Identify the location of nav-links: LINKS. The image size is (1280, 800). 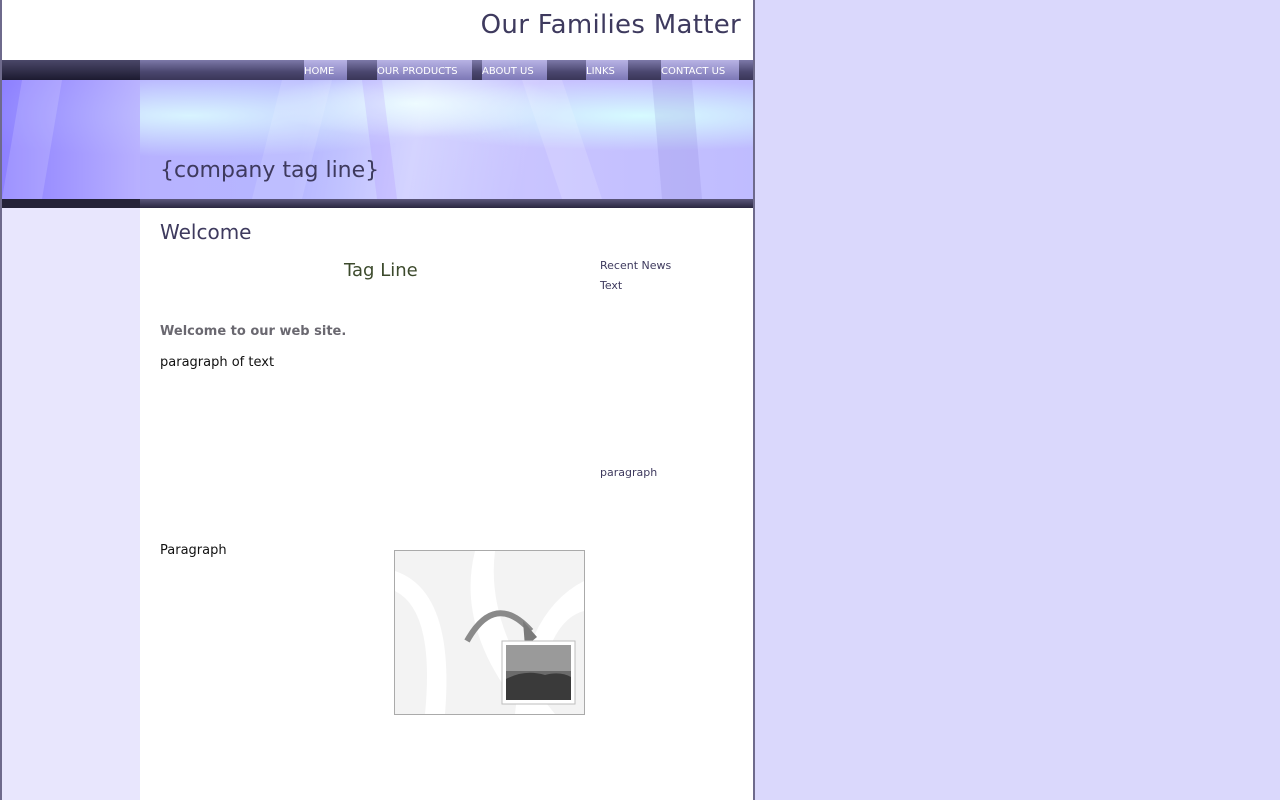
(607, 70).